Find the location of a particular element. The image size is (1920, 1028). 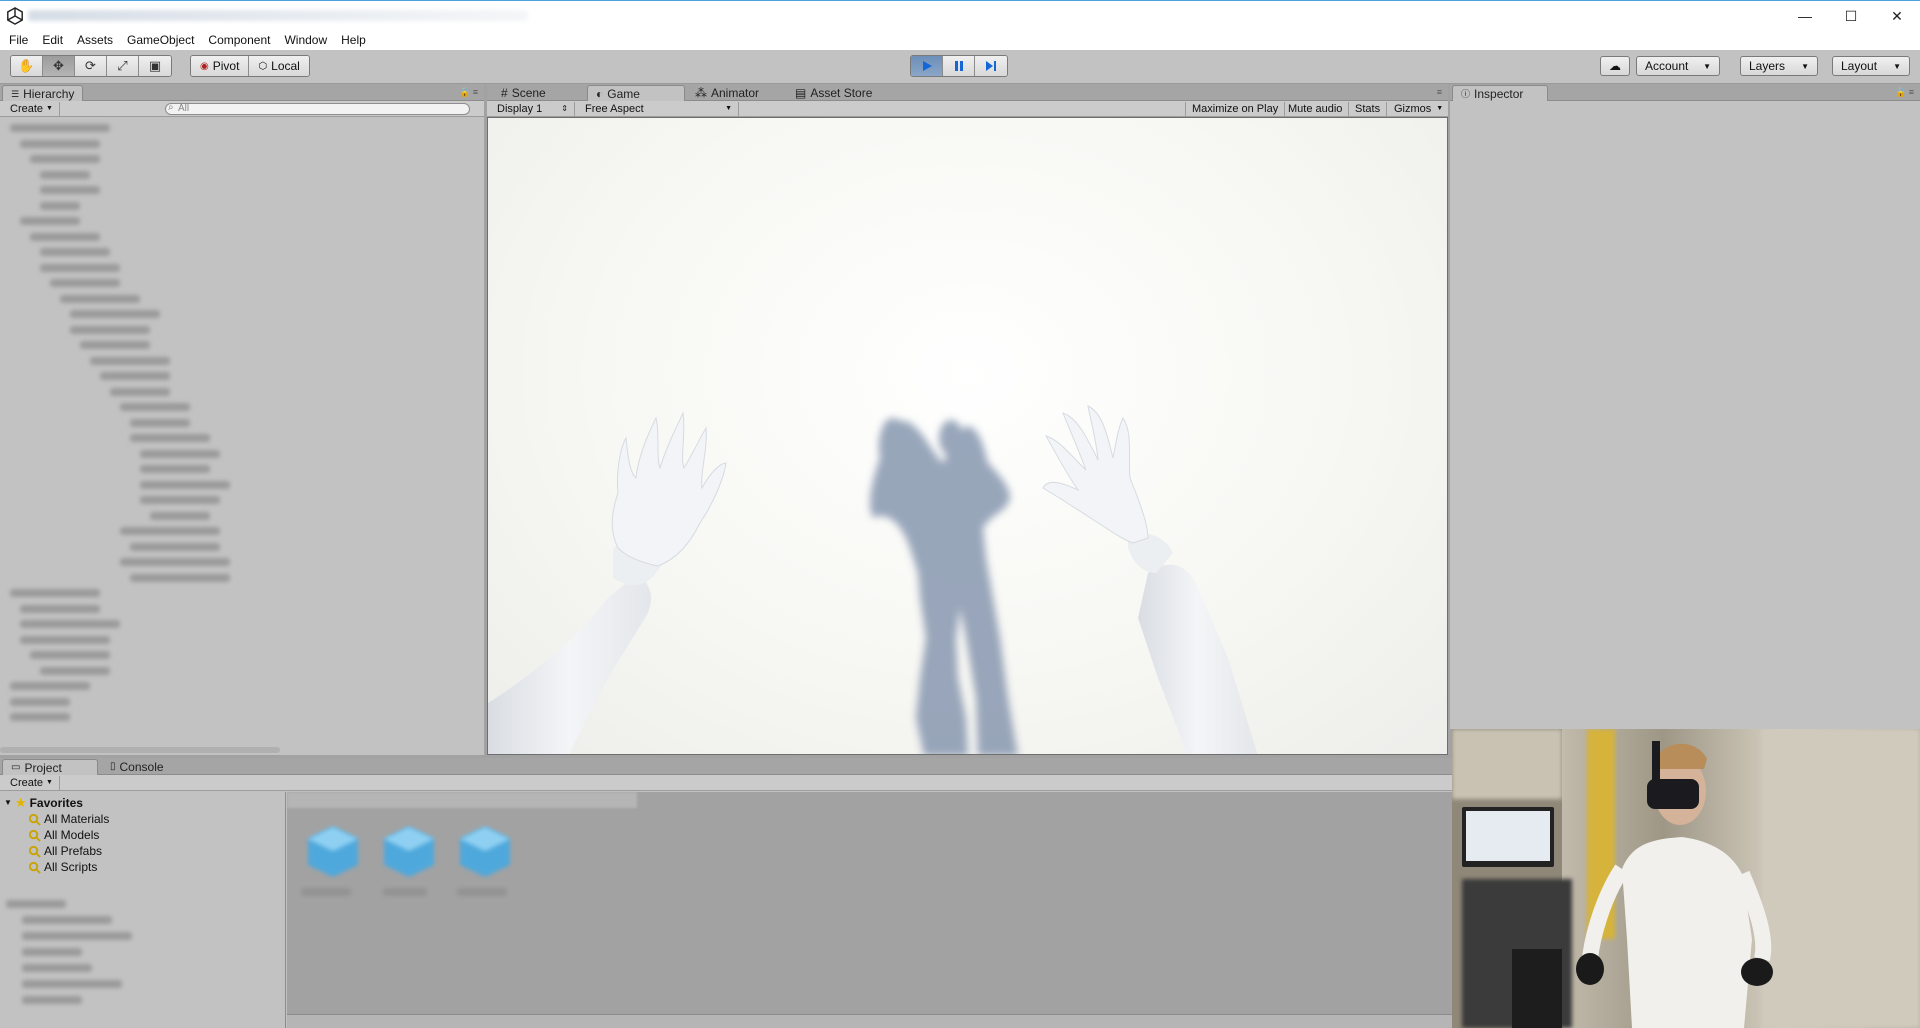

local-toggle: ⬡ Local is located at coordinates (279, 66).